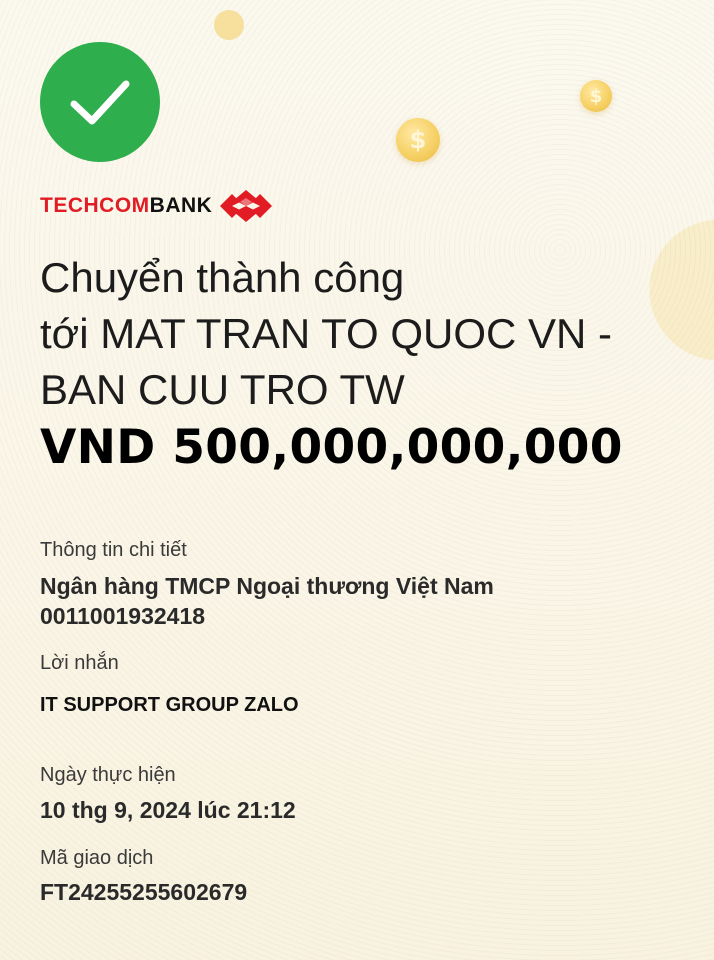 This screenshot has height=960, width=714. What do you see at coordinates (246, 206) in the screenshot?
I see `techcombank-diamond-logo-icon` at bounding box center [246, 206].